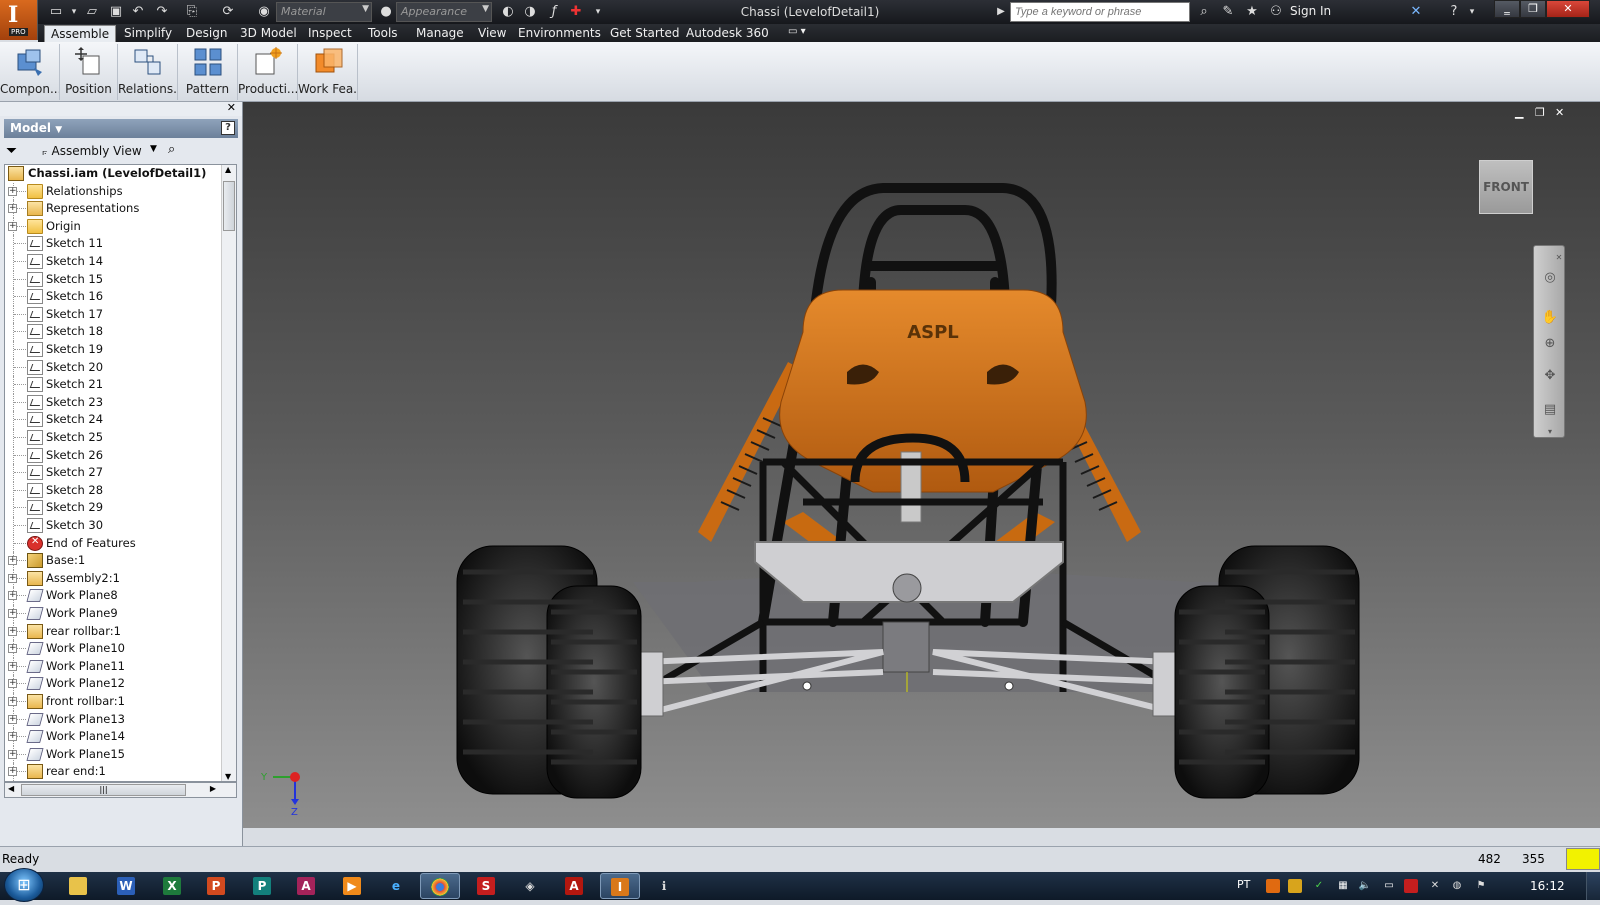 The width and height of the screenshot is (1600, 905). What do you see at coordinates (1593, 886) in the screenshot?
I see `show-desktop-button` at bounding box center [1593, 886].